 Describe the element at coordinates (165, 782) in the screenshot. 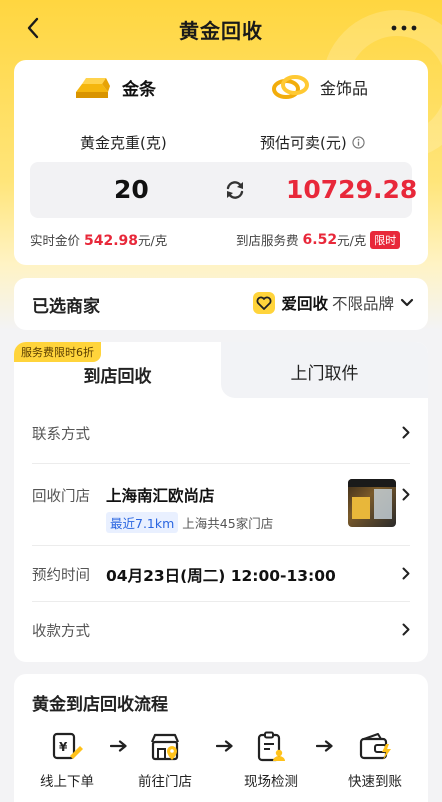

I see `step-visit-store-label: 前往门店` at that location.